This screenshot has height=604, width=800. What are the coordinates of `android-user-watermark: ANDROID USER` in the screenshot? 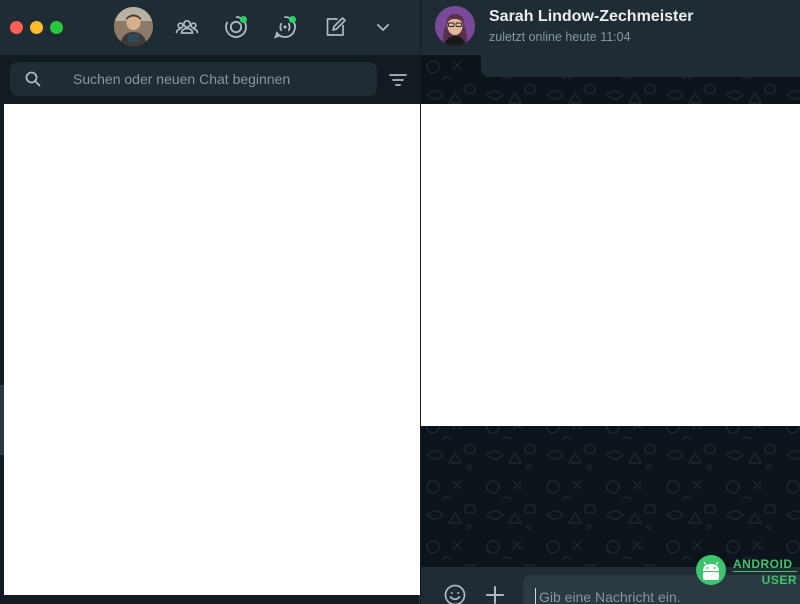 It's located at (748, 572).